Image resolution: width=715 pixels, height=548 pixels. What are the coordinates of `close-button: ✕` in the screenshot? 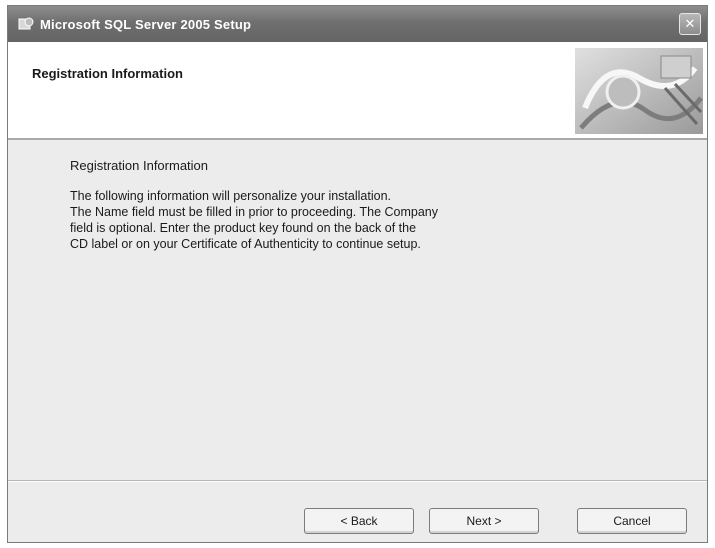 It's located at (690, 24).